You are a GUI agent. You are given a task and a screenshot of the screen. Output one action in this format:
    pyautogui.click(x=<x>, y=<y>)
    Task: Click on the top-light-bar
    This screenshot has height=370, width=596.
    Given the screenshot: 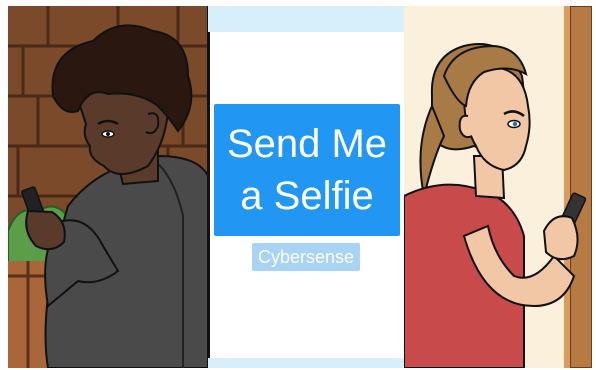 What is the action you would take?
    pyautogui.click(x=306, y=19)
    